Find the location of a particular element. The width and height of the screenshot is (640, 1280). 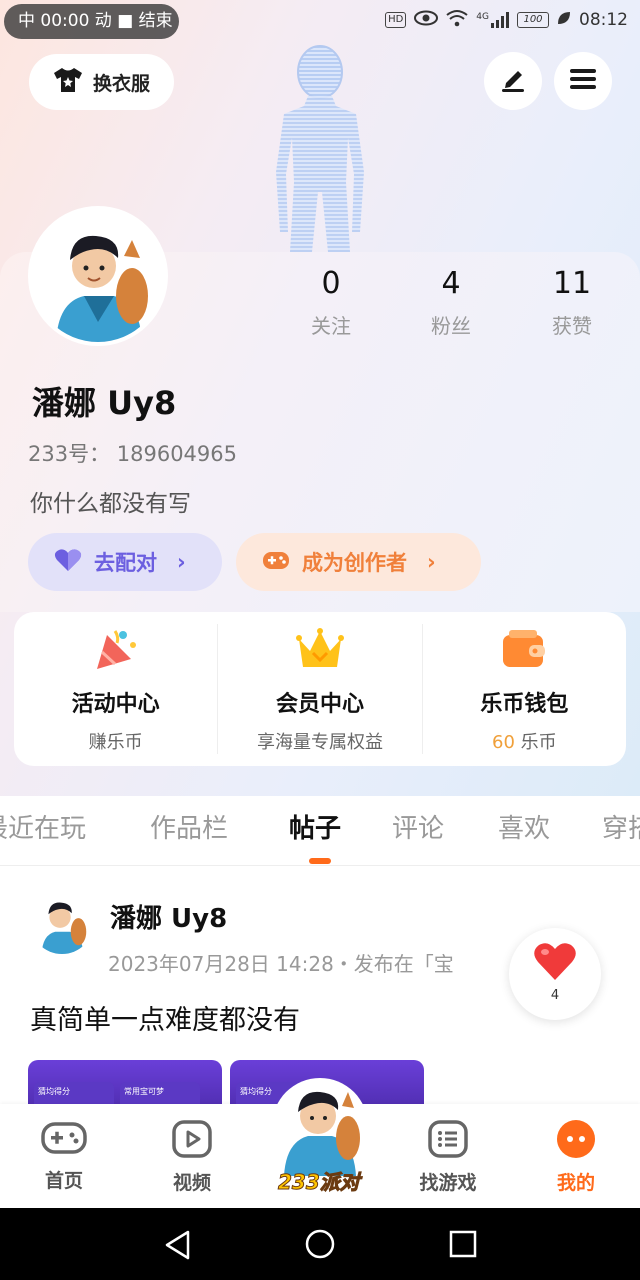

vip-center: 会员中心 享海量专属权益 is located at coordinates (319, 689).